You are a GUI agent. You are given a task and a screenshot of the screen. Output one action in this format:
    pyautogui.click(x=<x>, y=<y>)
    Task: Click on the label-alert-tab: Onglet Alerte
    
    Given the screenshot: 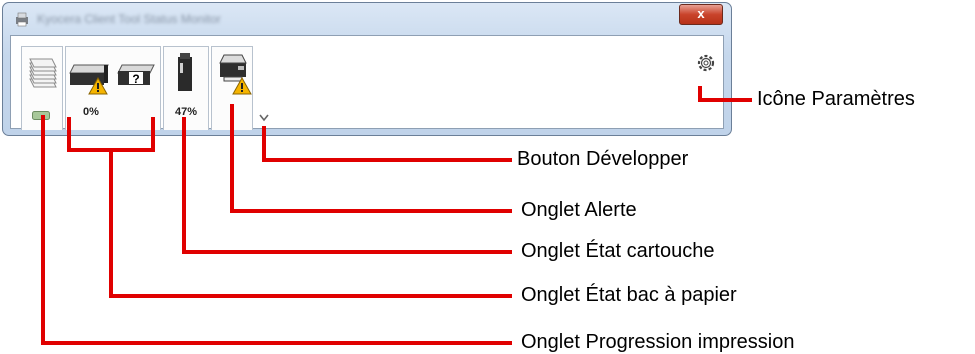 What is the action you would take?
    pyautogui.click(x=579, y=210)
    